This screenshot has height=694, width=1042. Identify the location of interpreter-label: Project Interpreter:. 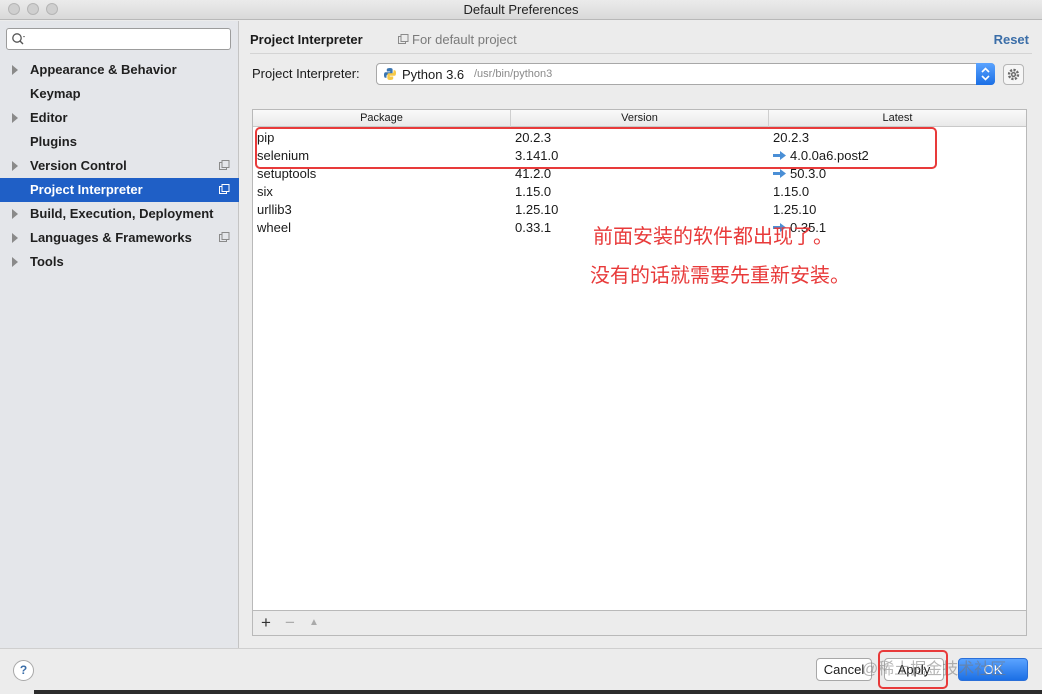
(306, 73).